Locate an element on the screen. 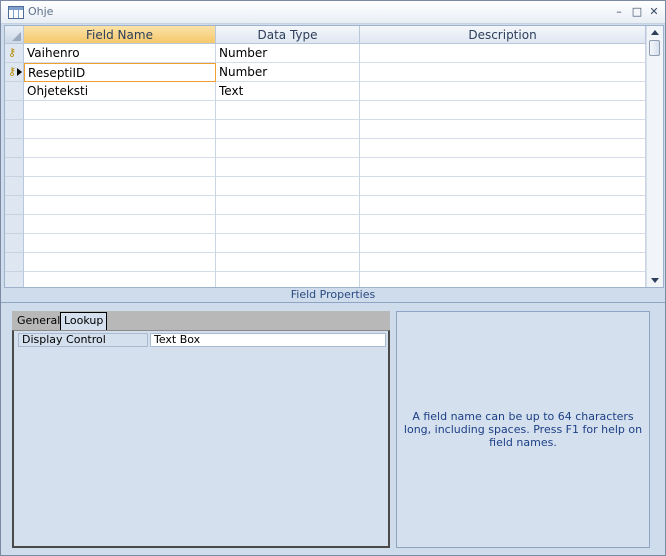 This screenshot has height=556, width=666. scroll-up-icon is located at coordinates (655, 32).